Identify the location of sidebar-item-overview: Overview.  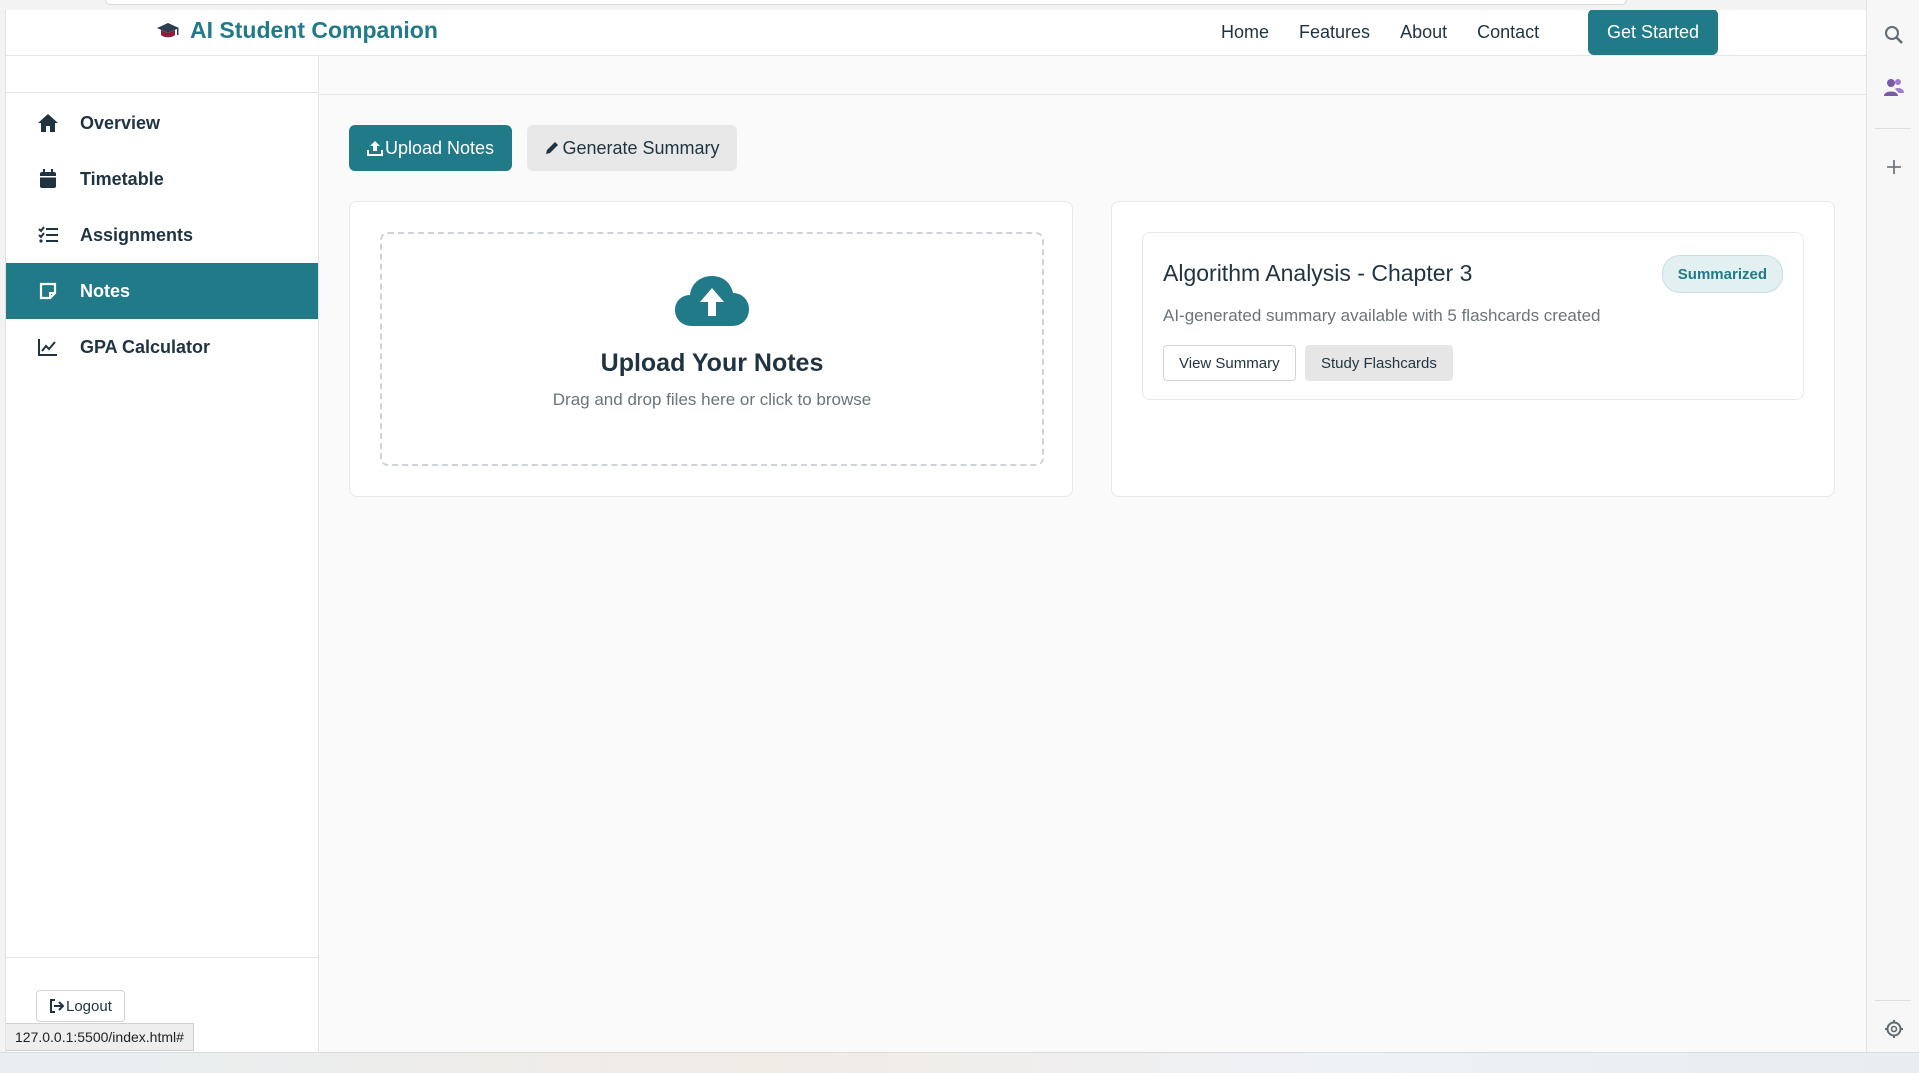
(162, 123).